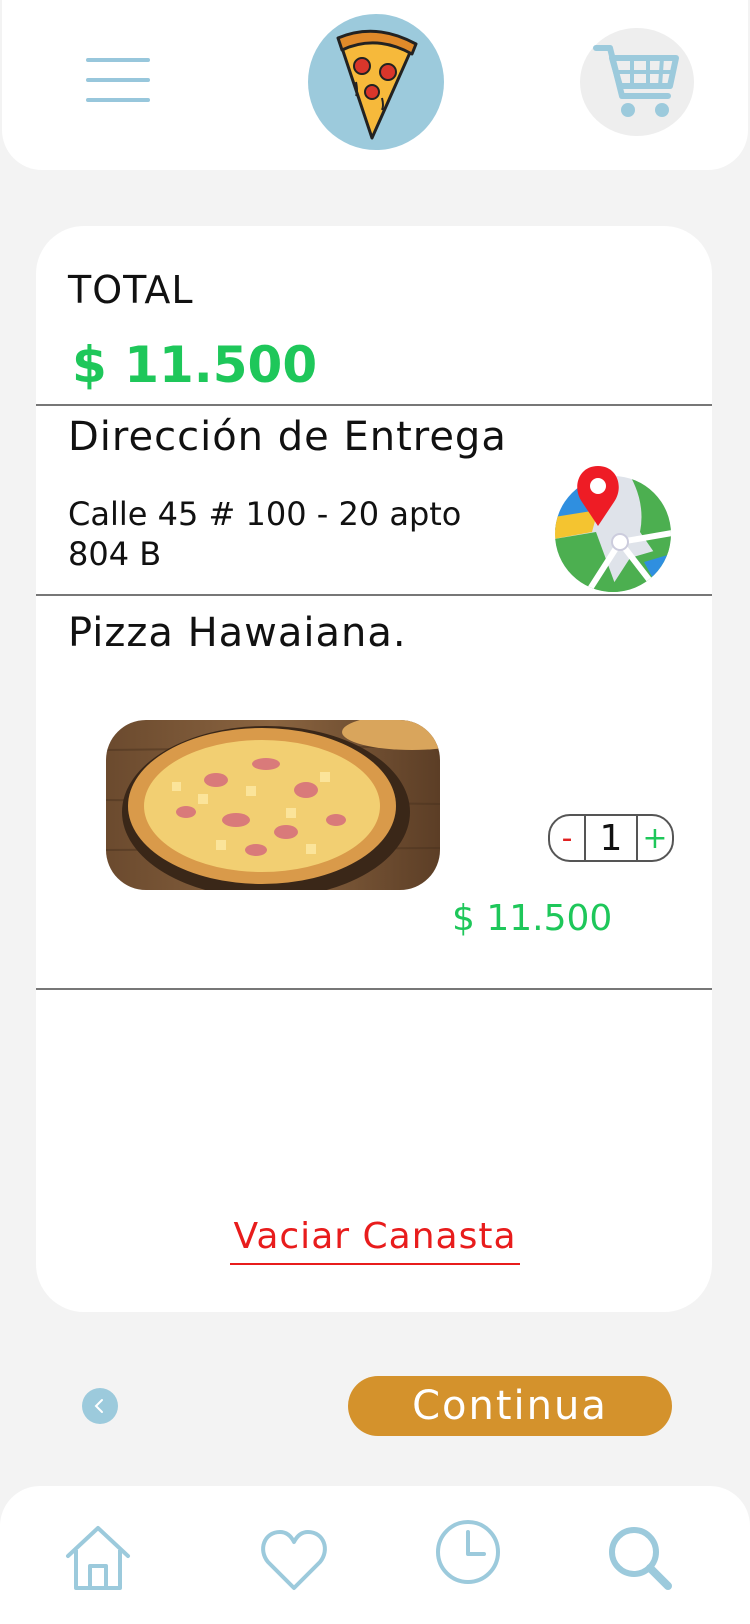  Describe the element at coordinates (273, 805) in the screenshot. I see `pizza-image` at that location.